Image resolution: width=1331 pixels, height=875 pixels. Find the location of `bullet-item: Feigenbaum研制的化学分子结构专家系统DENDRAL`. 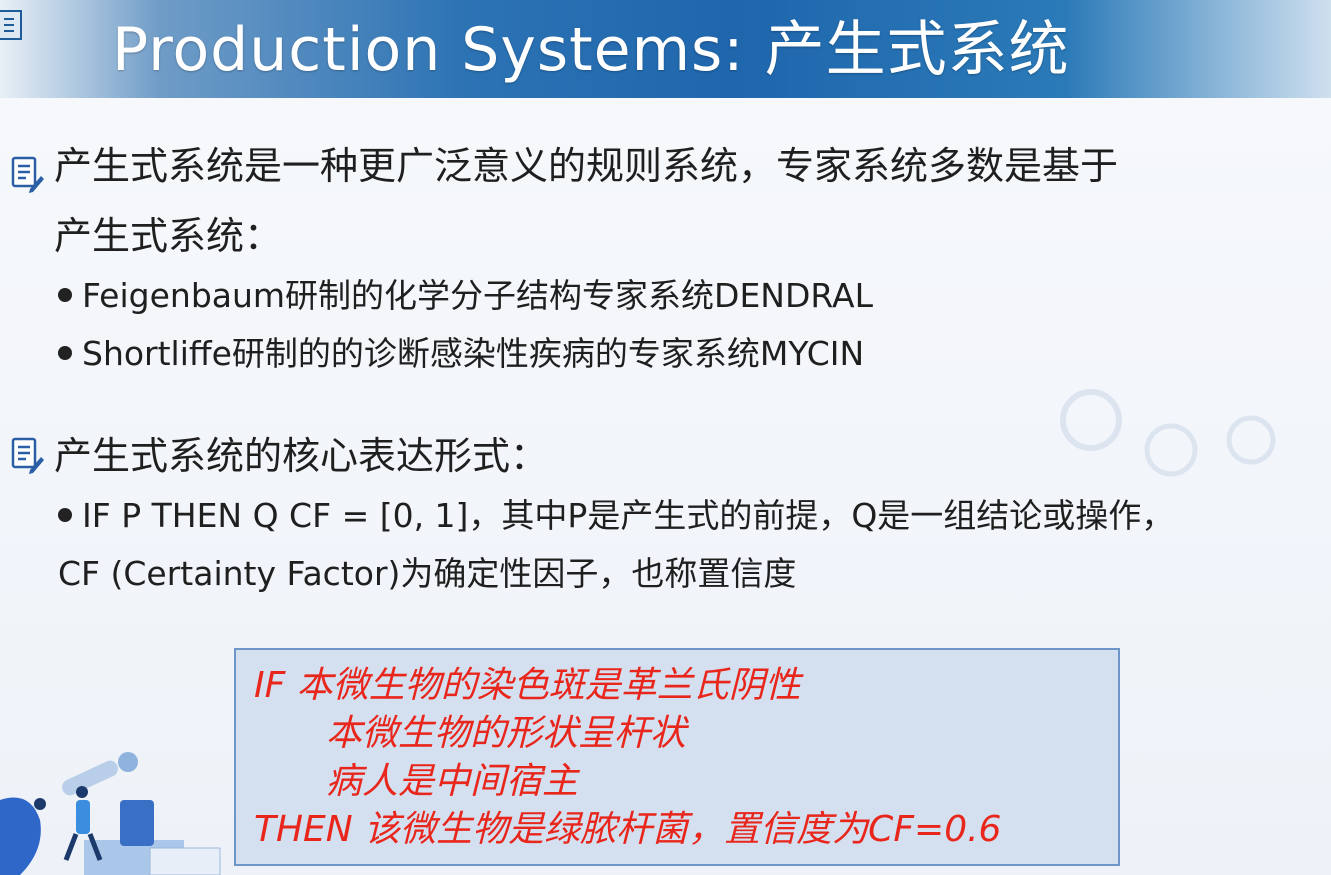

bullet-item: Feigenbaum研制的化学分子结构专家系统DENDRAL is located at coordinates (465, 296).